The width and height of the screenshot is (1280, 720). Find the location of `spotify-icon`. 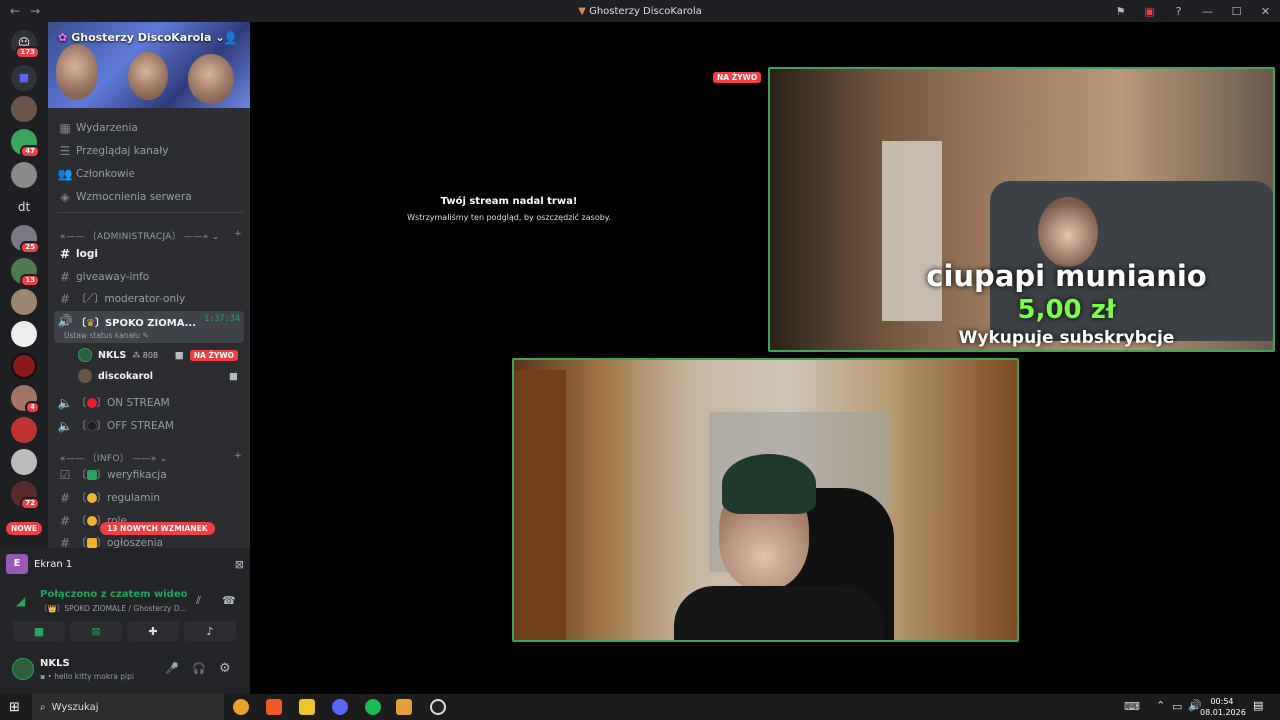

spotify-icon is located at coordinates (373, 707).